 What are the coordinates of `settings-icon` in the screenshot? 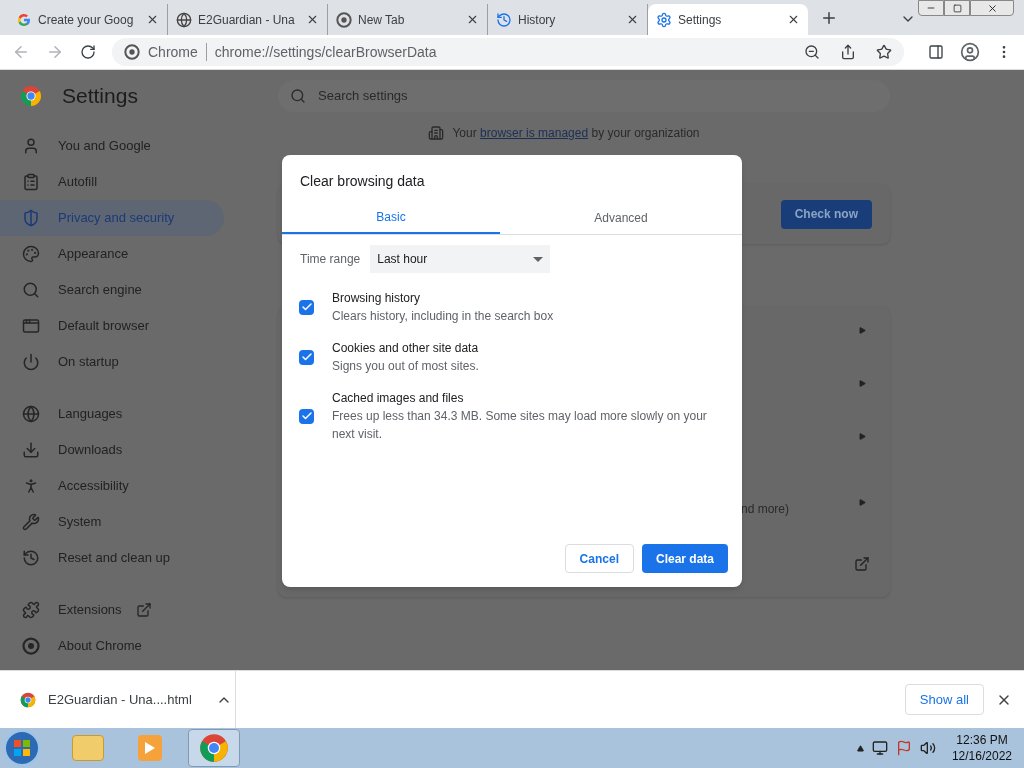 It's located at (664, 19).